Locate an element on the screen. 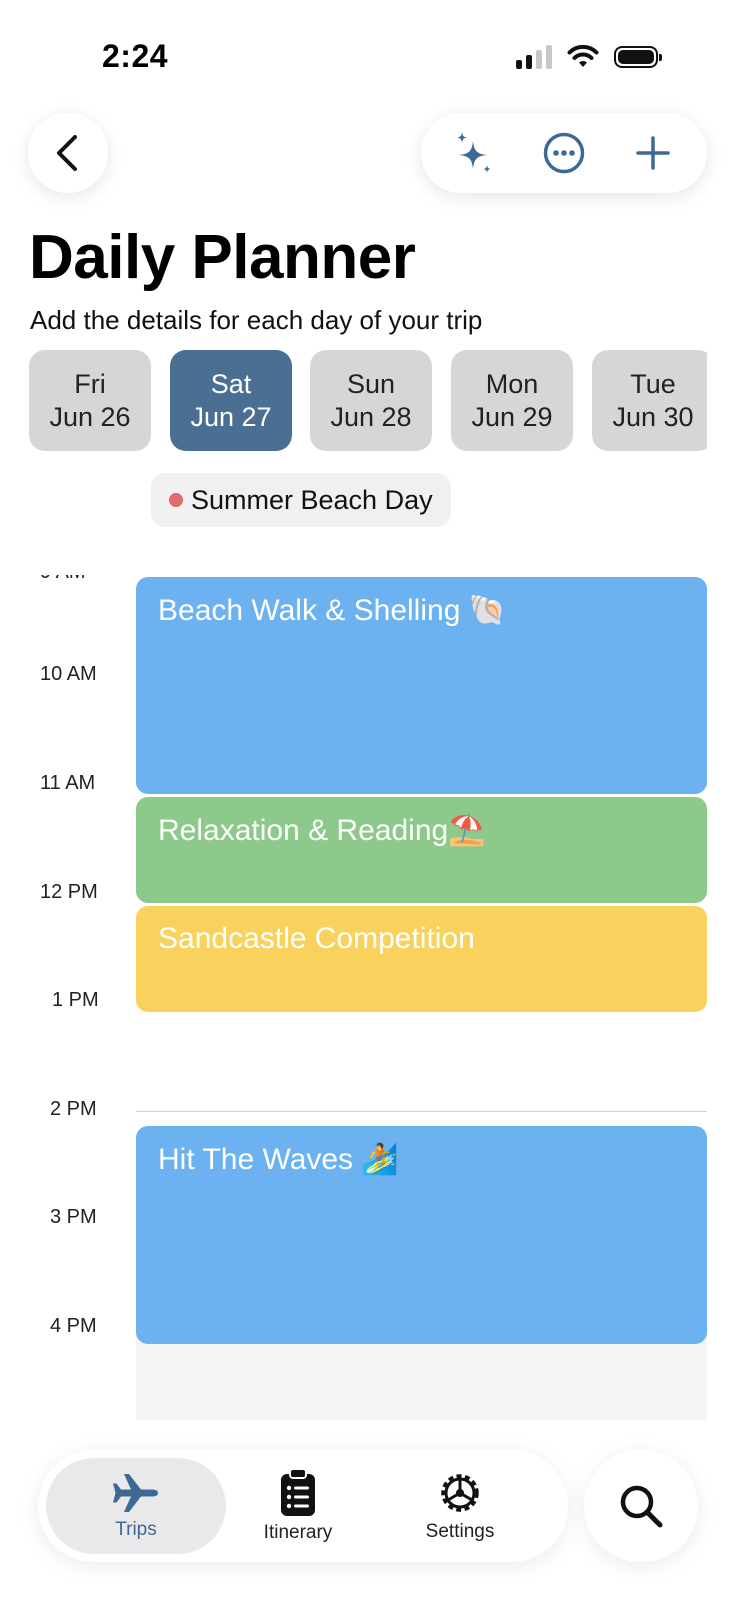  day-date: Jun 30 is located at coordinates (653, 416).